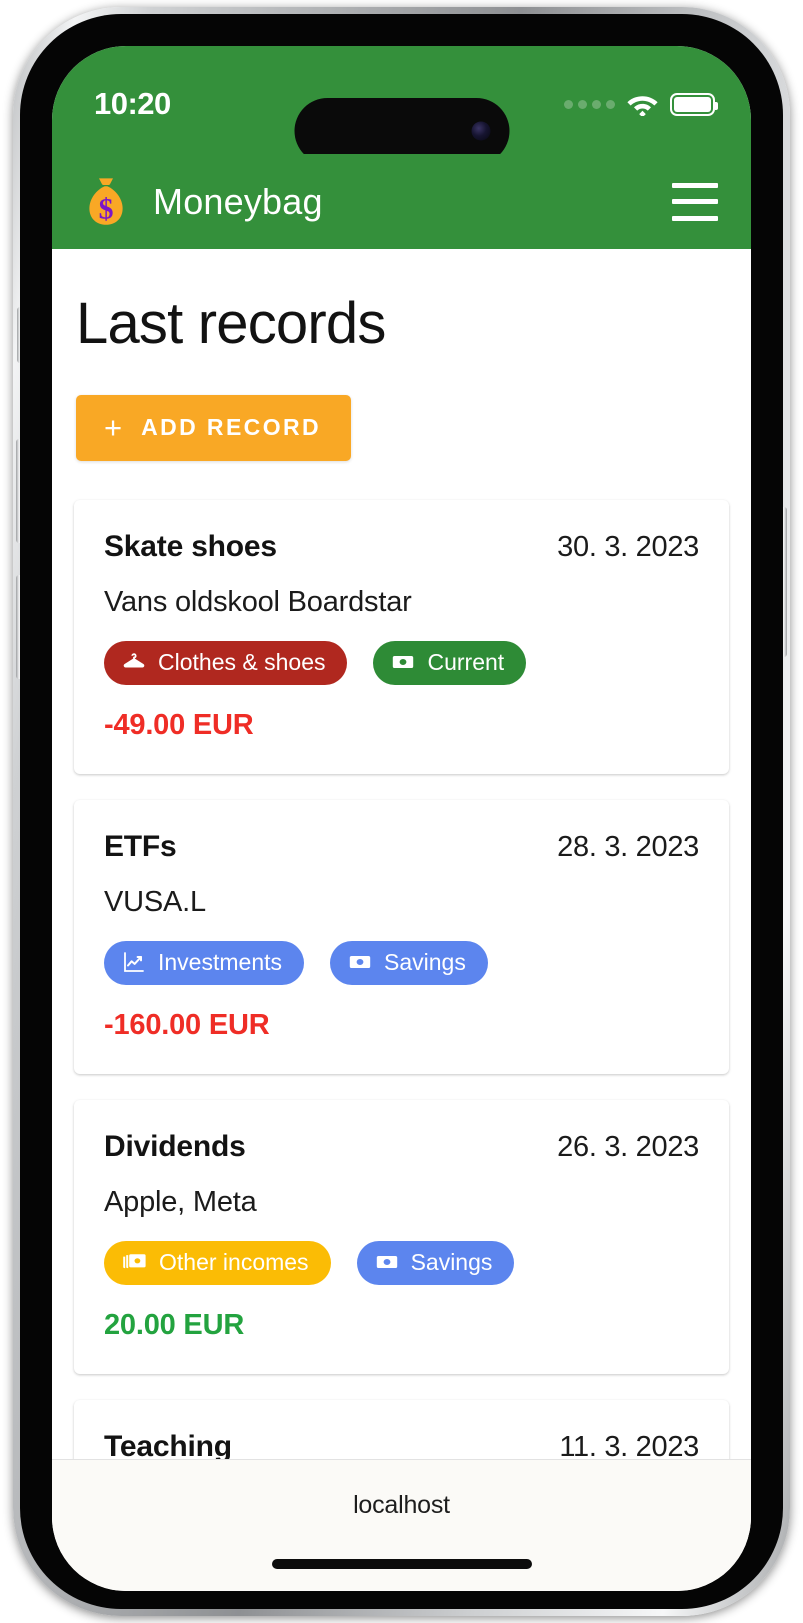 This screenshot has height=1623, width=803. Describe the element at coordinates (242, 661) in the screenshot. I see `category-chip-label: Clothes & shoes` at that location.